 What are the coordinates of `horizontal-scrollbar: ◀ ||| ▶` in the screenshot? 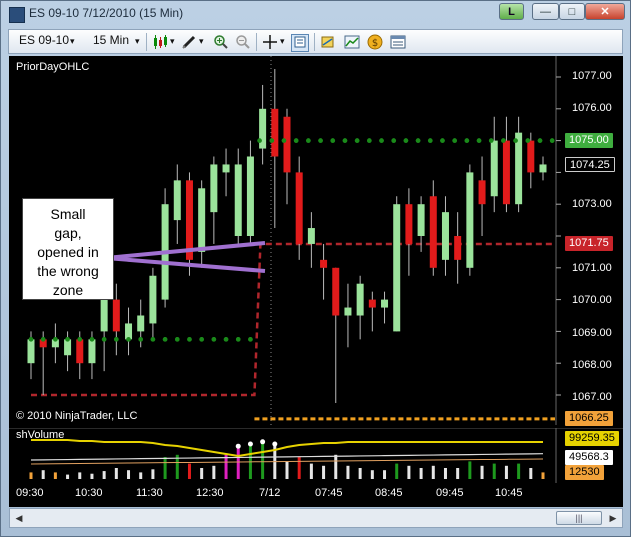 It's located at (316, 518).